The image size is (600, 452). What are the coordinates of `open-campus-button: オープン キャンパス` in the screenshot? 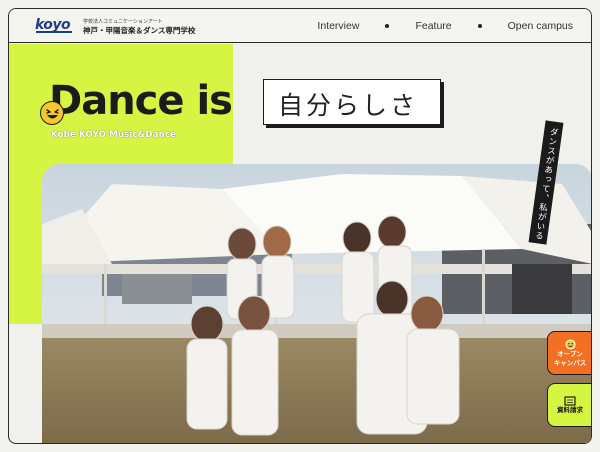 It's located at (569, 353).